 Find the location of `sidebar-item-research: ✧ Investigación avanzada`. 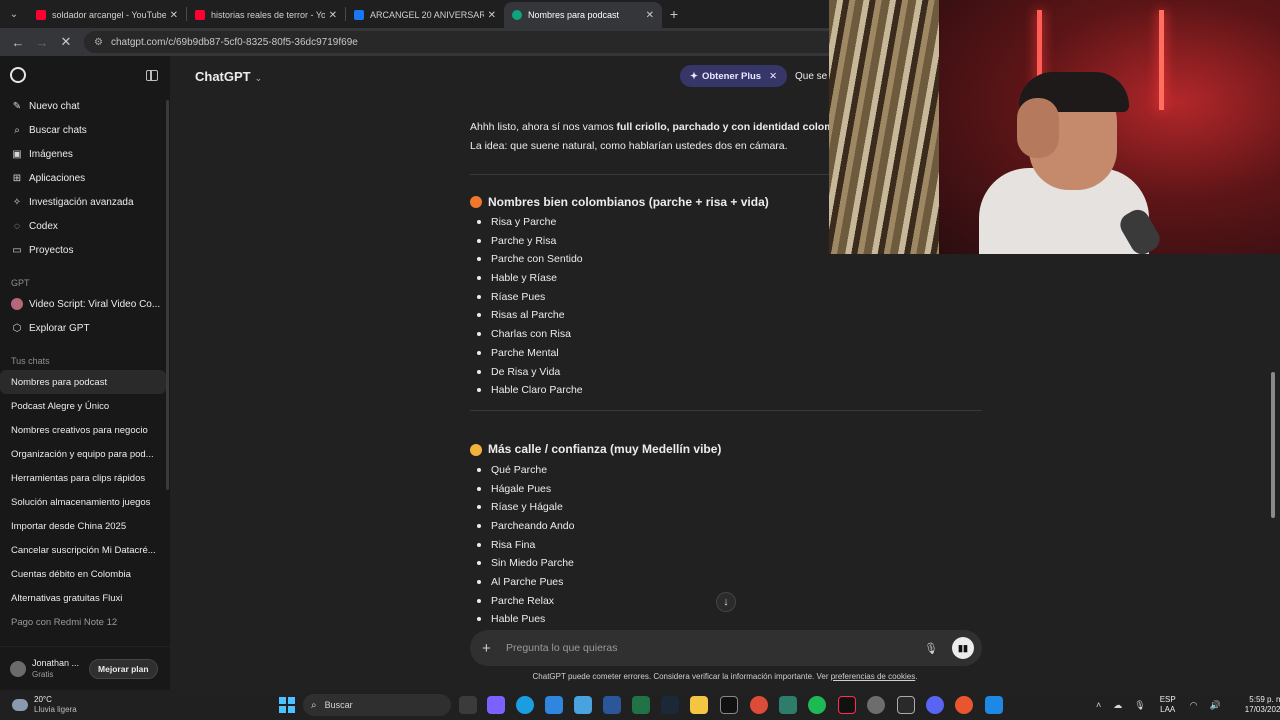

sidebar-item-research: ✧ Investigación avanzada is located at coordinates (85, 202).